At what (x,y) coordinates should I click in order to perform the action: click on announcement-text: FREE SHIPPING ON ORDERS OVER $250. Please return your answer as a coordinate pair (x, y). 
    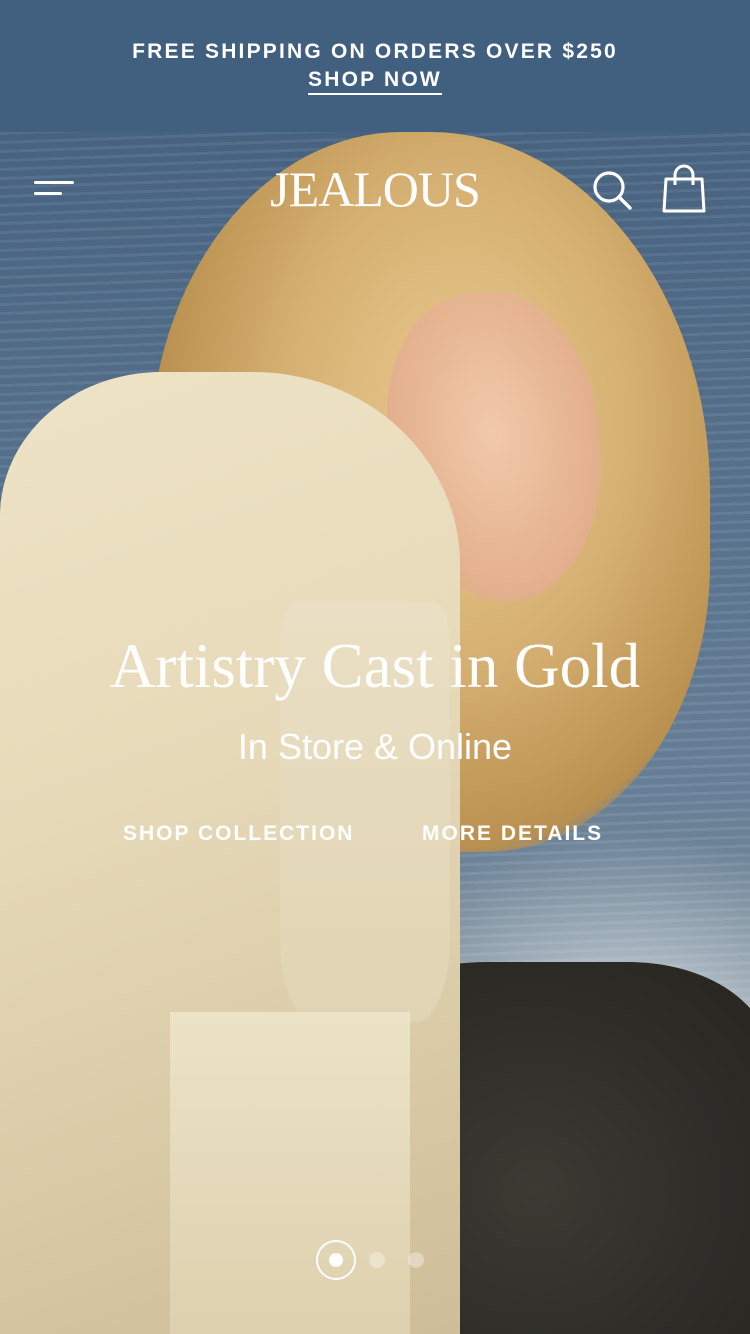
    Looking at the image, I should click on (375, 51).